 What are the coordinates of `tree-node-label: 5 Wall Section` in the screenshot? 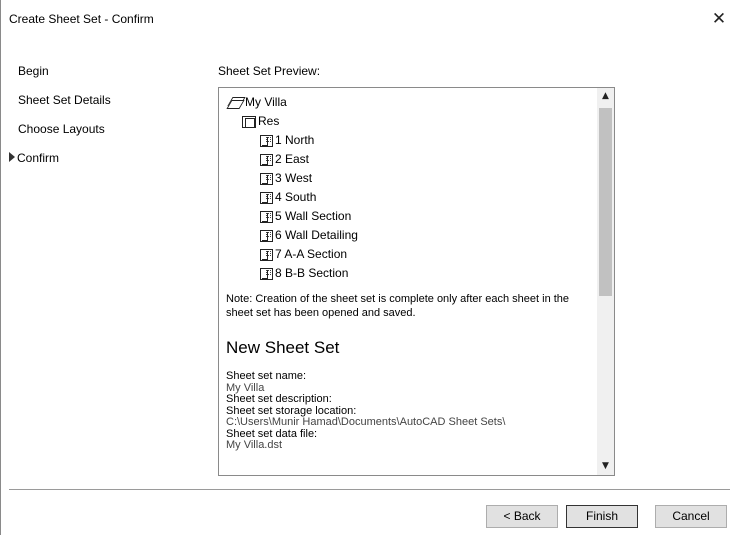 It's located at (313, 216).